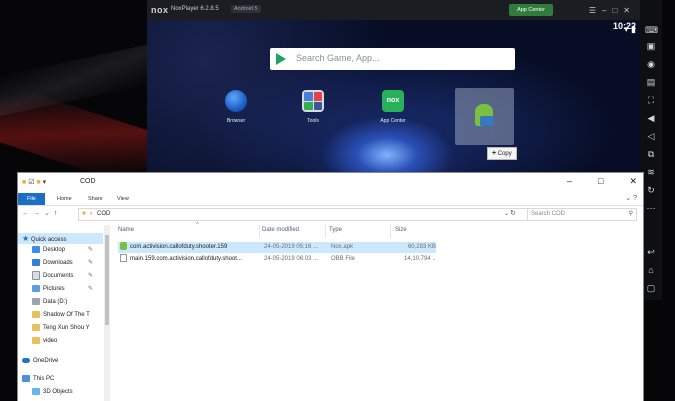 The image size is (675, 401). Describe the element at coordinates (651, 252) in the screenshot. I see `back-icon: ↩` at that location.